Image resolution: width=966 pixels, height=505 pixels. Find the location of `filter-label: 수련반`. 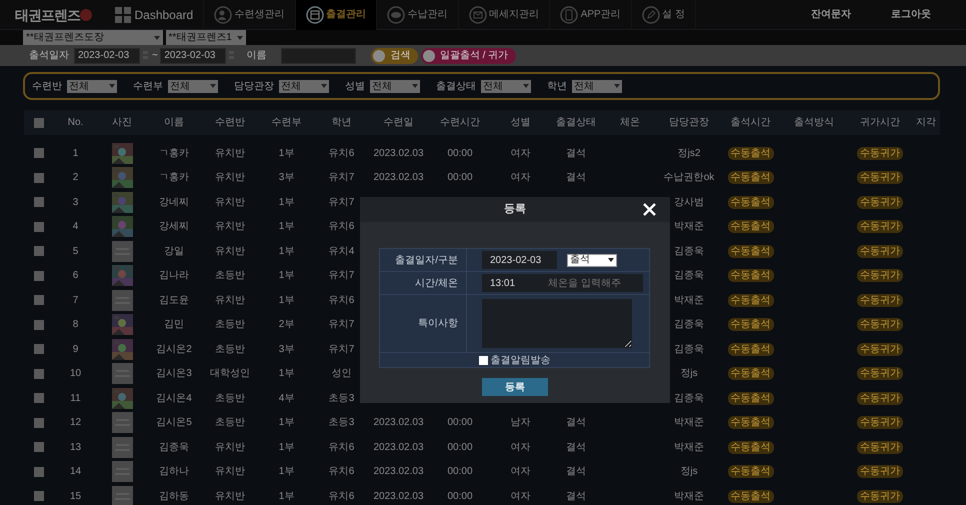

filter-label: 수련반 is located at coordinates (47, 87).